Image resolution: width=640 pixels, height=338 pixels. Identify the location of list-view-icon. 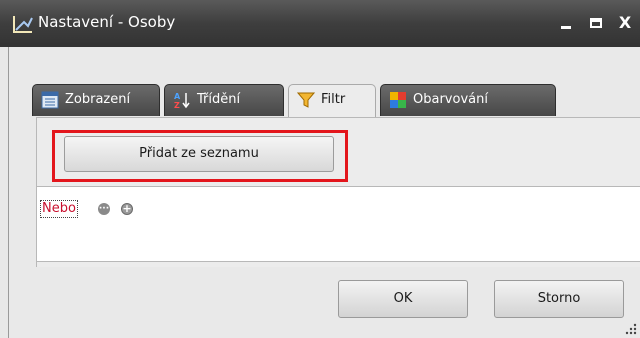
(50, 100).